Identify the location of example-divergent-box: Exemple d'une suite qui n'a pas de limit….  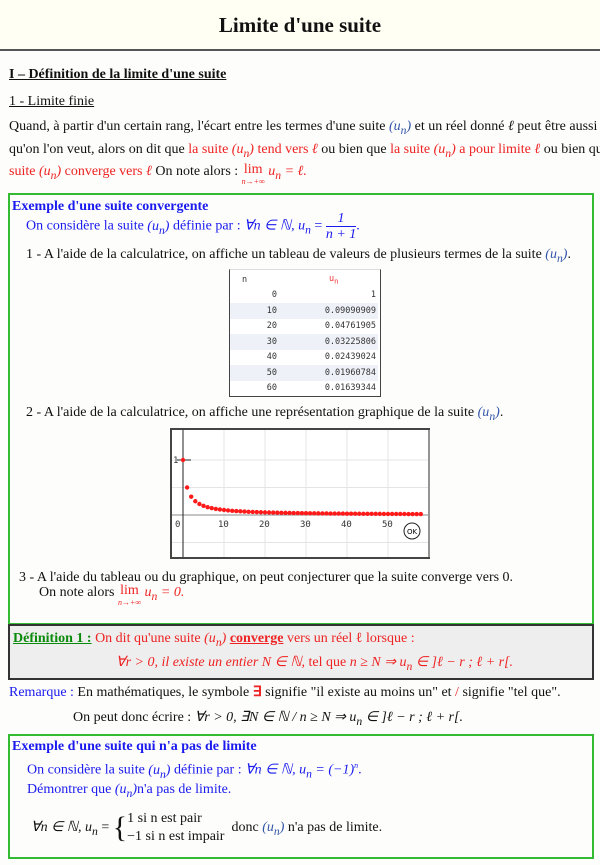
(301, 796).